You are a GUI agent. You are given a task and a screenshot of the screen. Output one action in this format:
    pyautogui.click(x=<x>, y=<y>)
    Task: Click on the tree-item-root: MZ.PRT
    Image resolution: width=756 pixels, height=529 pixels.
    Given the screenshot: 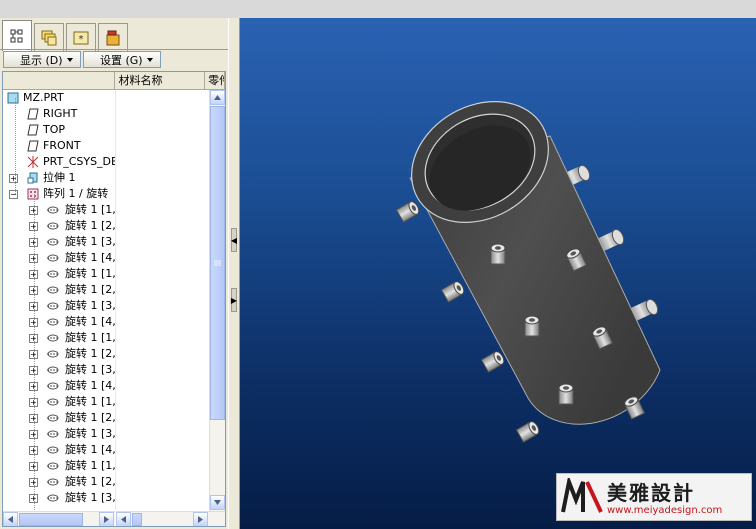 What is the action you would take?
    pyautogui.click(x=59, y=98)
    